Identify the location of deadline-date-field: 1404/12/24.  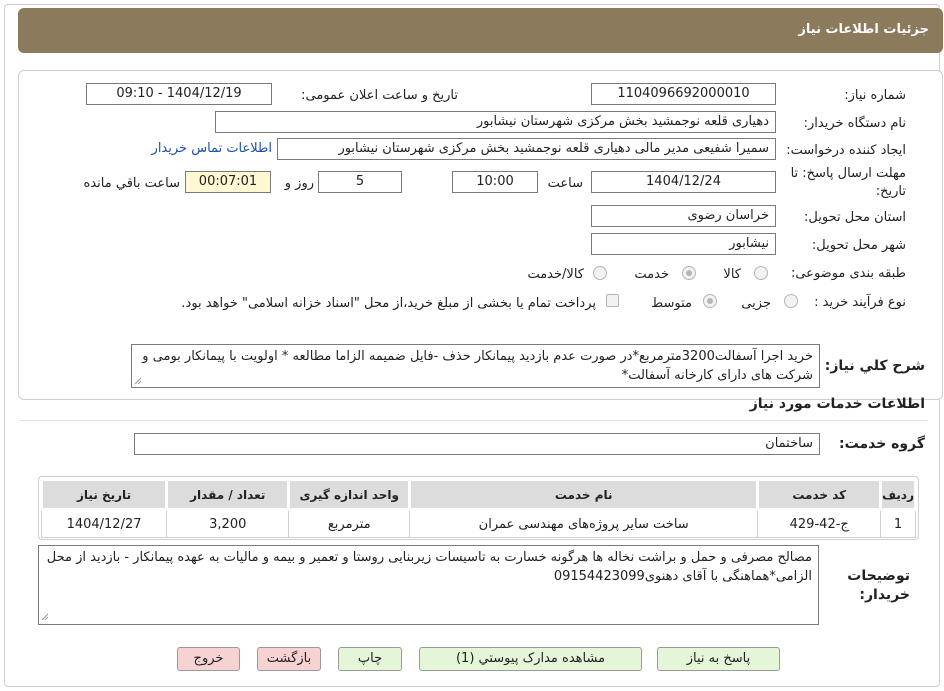
(683, 182).